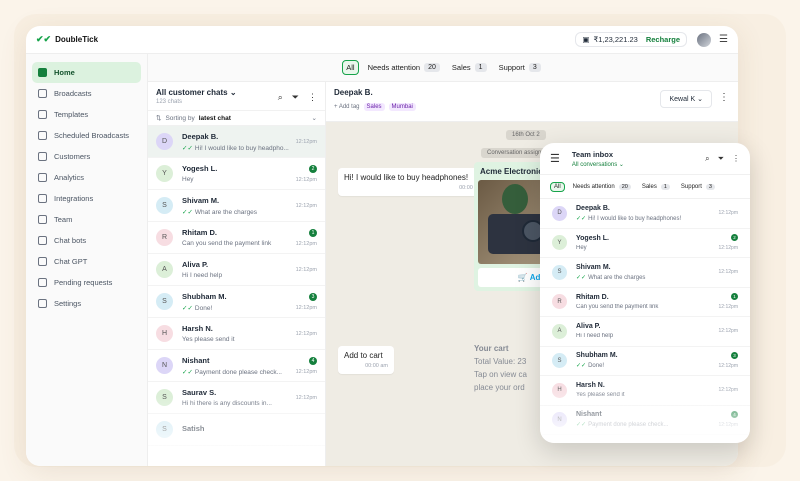 Image resolution: width=800 pixels, height=481 pixels. What do you see at coordinates (402, 107) in the screenshot?
I see `tag-mumbai: Mumbai` at bounding box center [402, 107].